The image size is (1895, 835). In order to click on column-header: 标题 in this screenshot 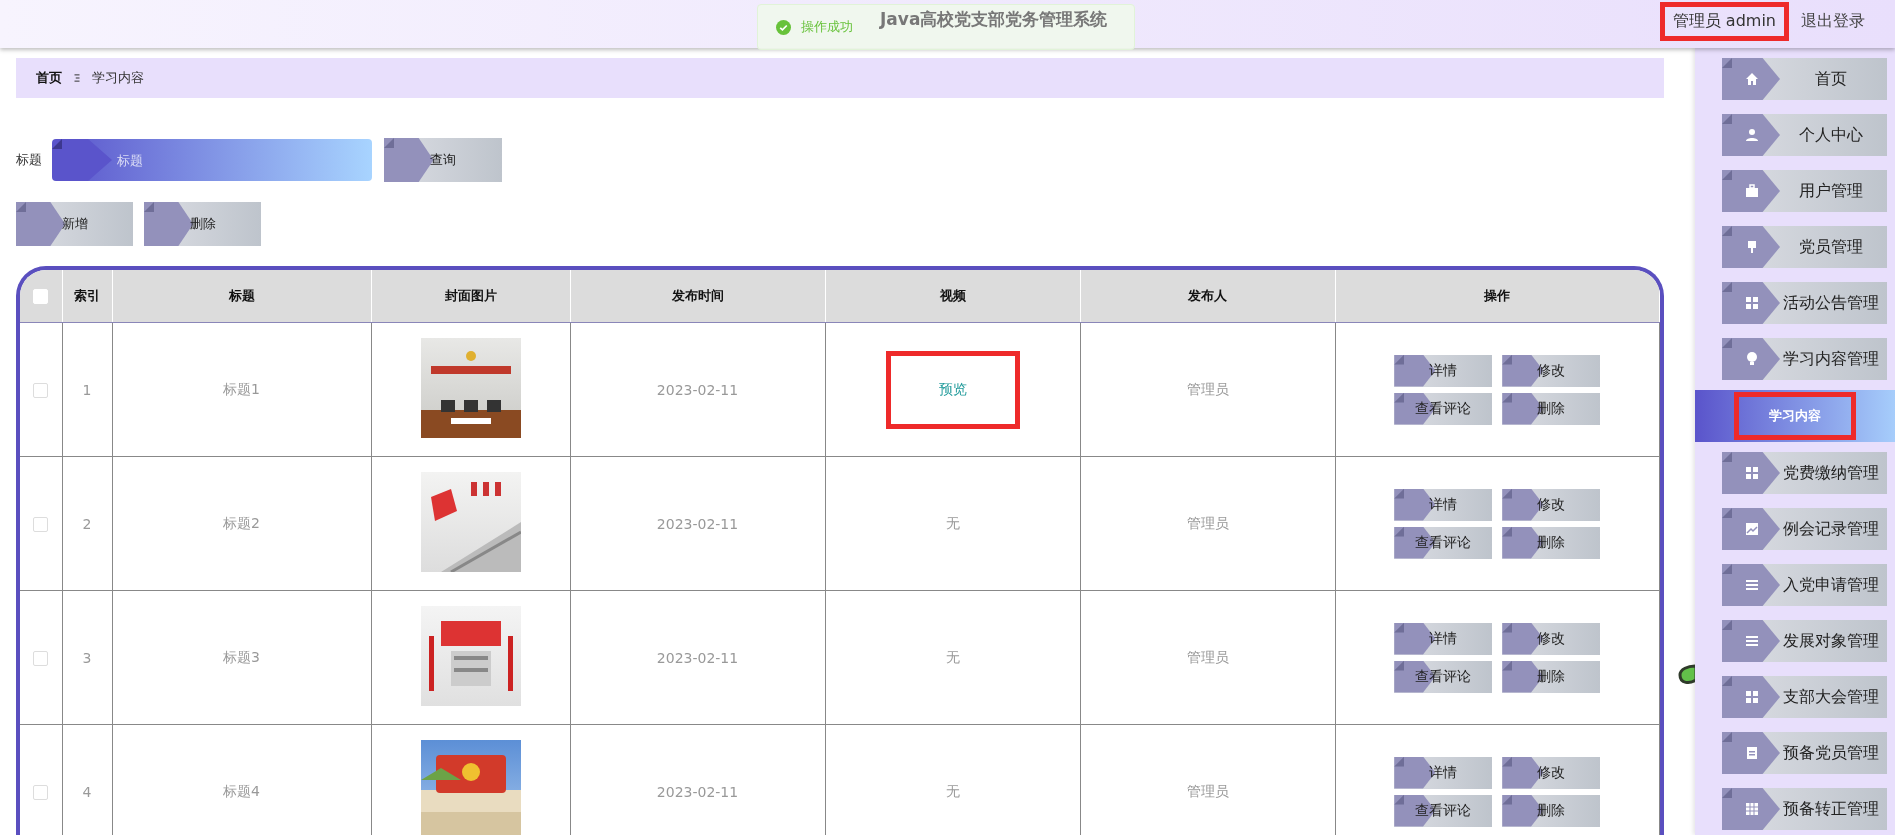, I will do `click(241, 296)`.